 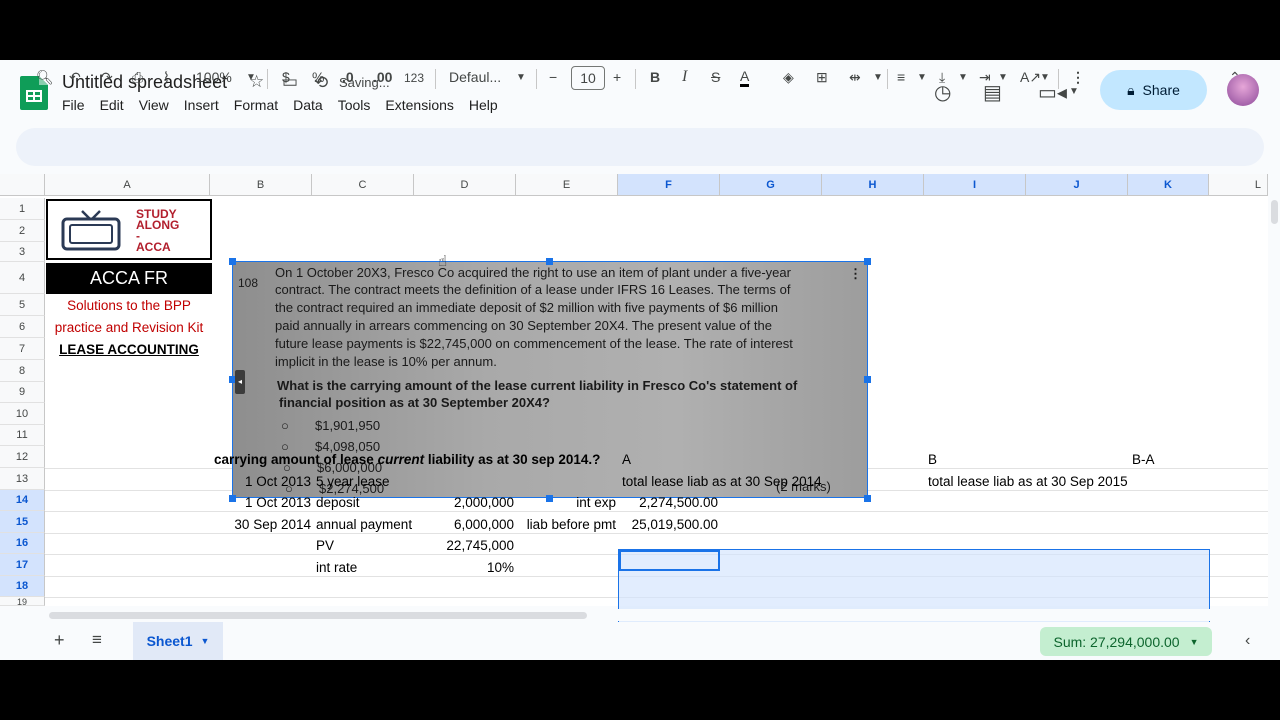 What do you see at coordinates (22, 435) in the screenshot?
I see `row-header-11: 11` at bounding box center [22, 435].